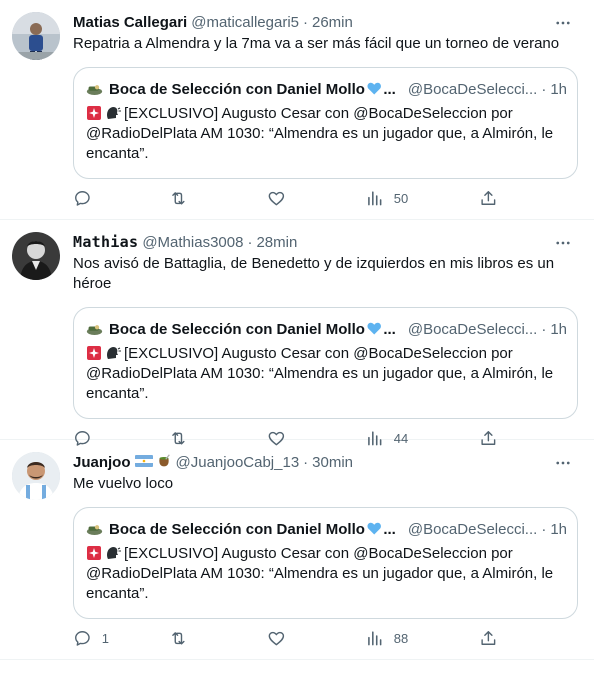  Describe the element at coordinates (332, 22) in the screenshot. I see `timestamp: 26min` at that location.